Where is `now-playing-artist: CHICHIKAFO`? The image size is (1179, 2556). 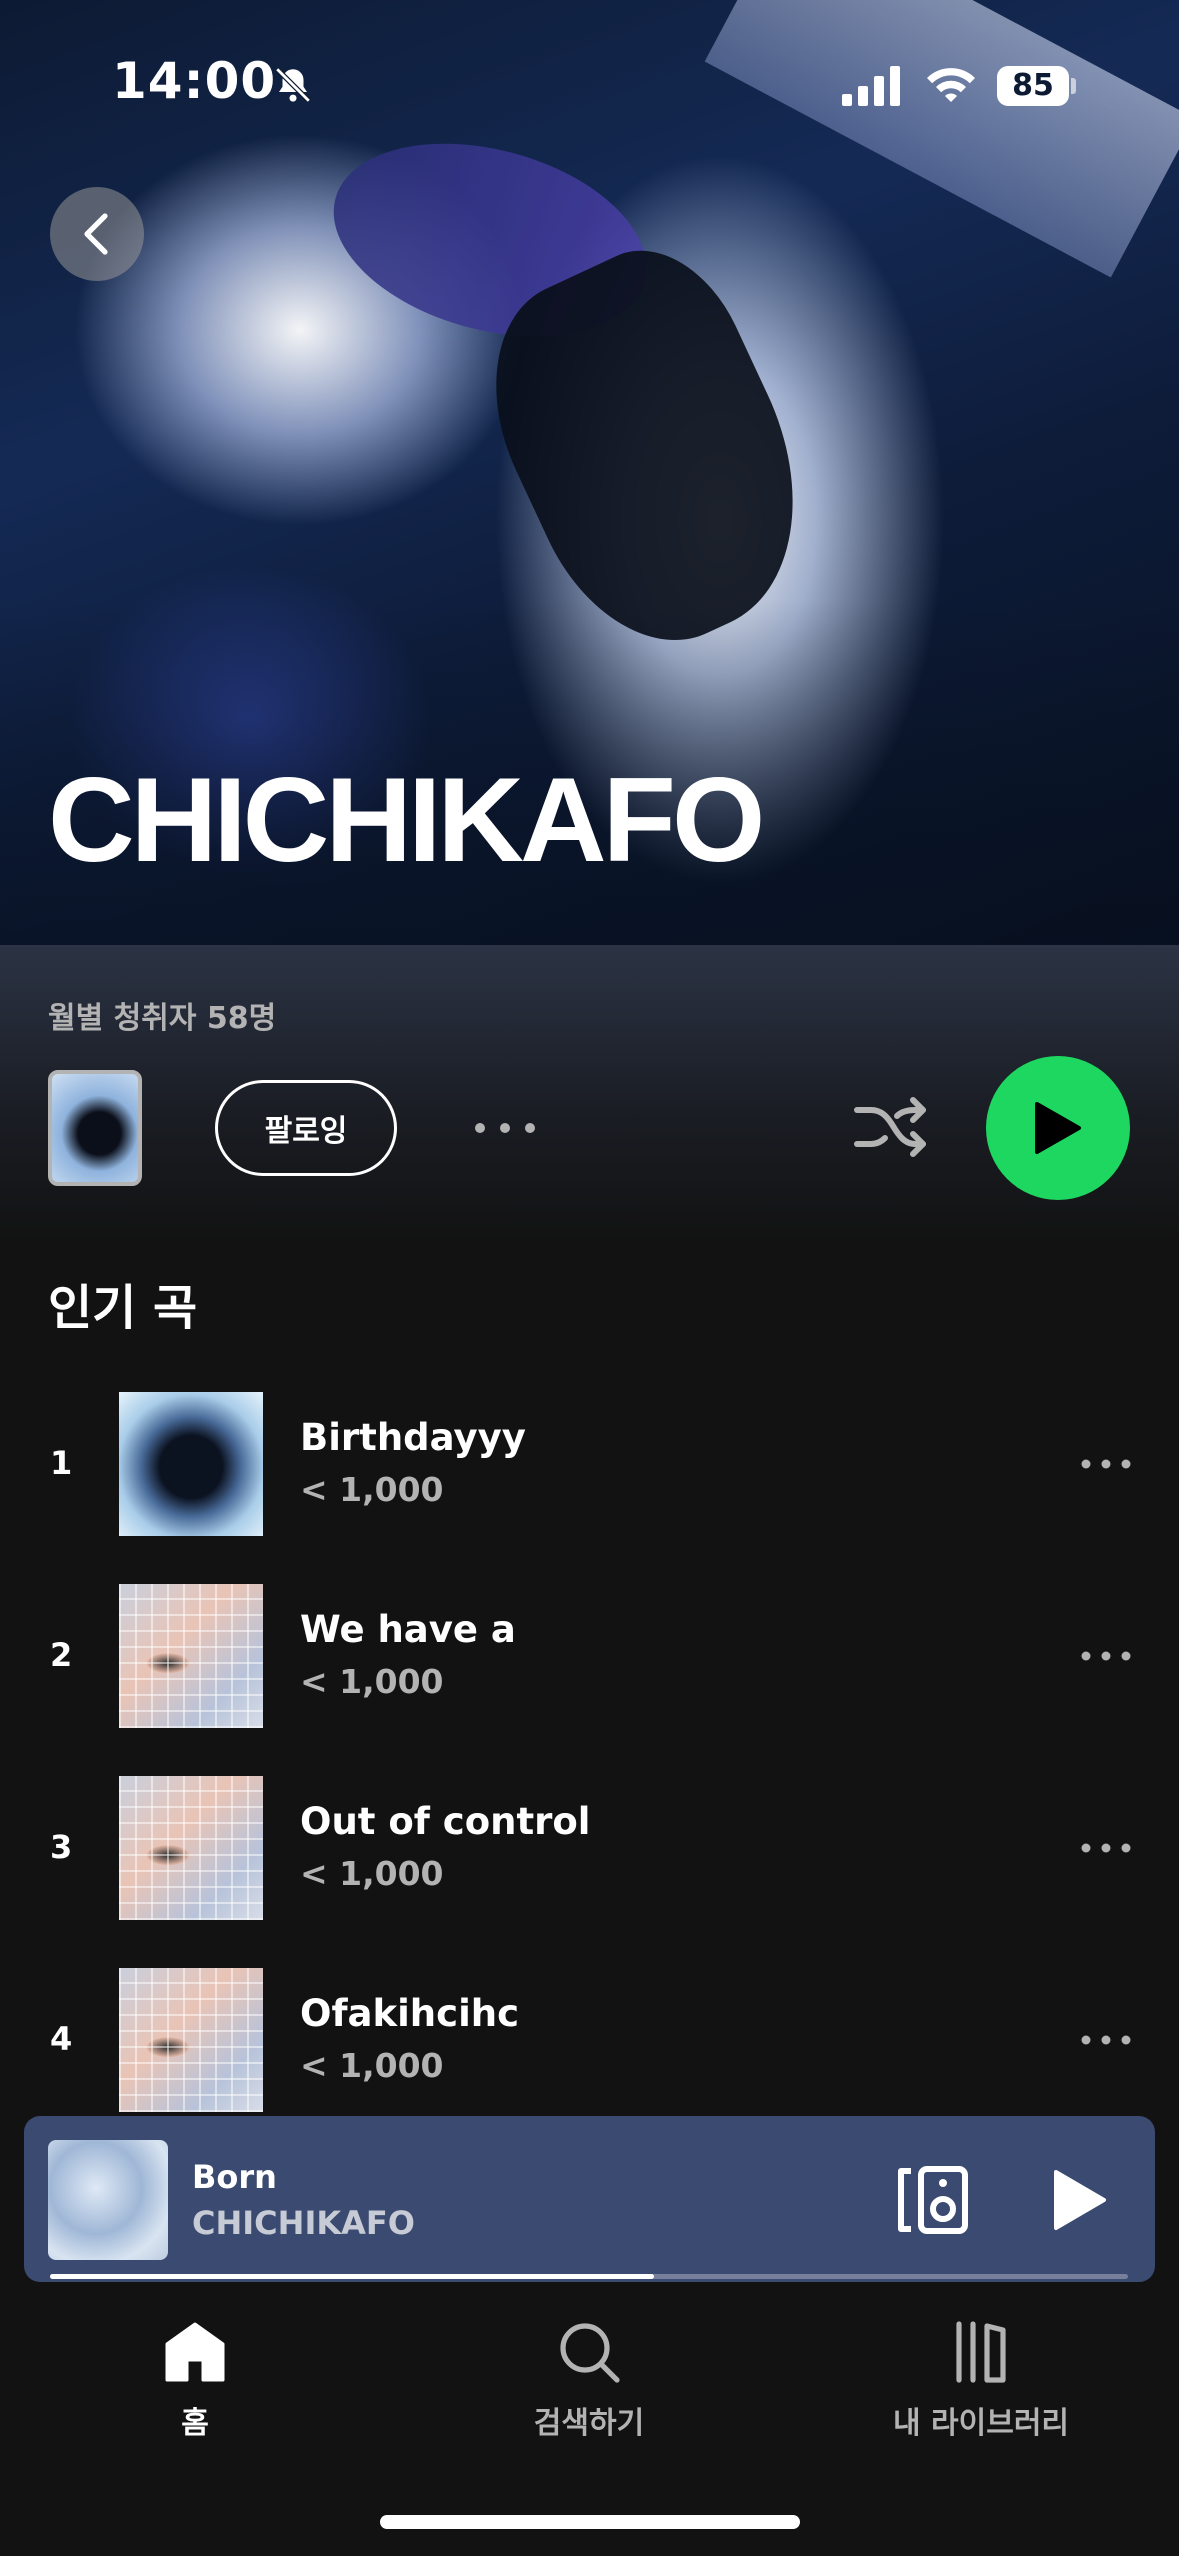 now-playing-artist: CHICHIKAFO is located at coordinates (303, 2223).